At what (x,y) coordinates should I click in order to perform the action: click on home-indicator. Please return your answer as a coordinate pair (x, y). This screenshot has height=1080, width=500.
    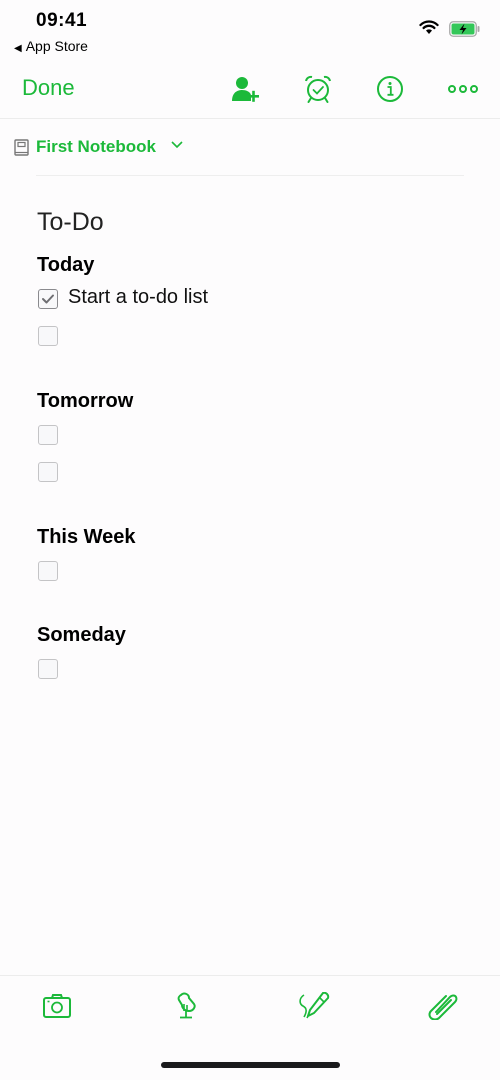
    Looking at the image, I should click on (250, 1065).